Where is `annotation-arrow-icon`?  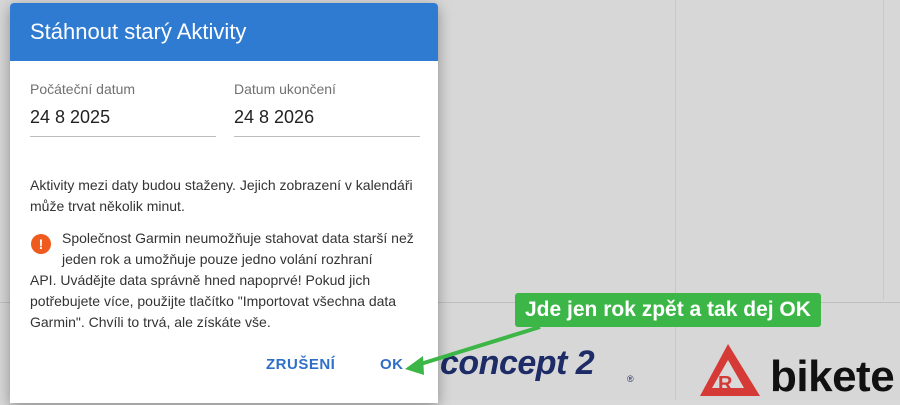
annotation-arrow-icon is located at coordinates (473, 350).